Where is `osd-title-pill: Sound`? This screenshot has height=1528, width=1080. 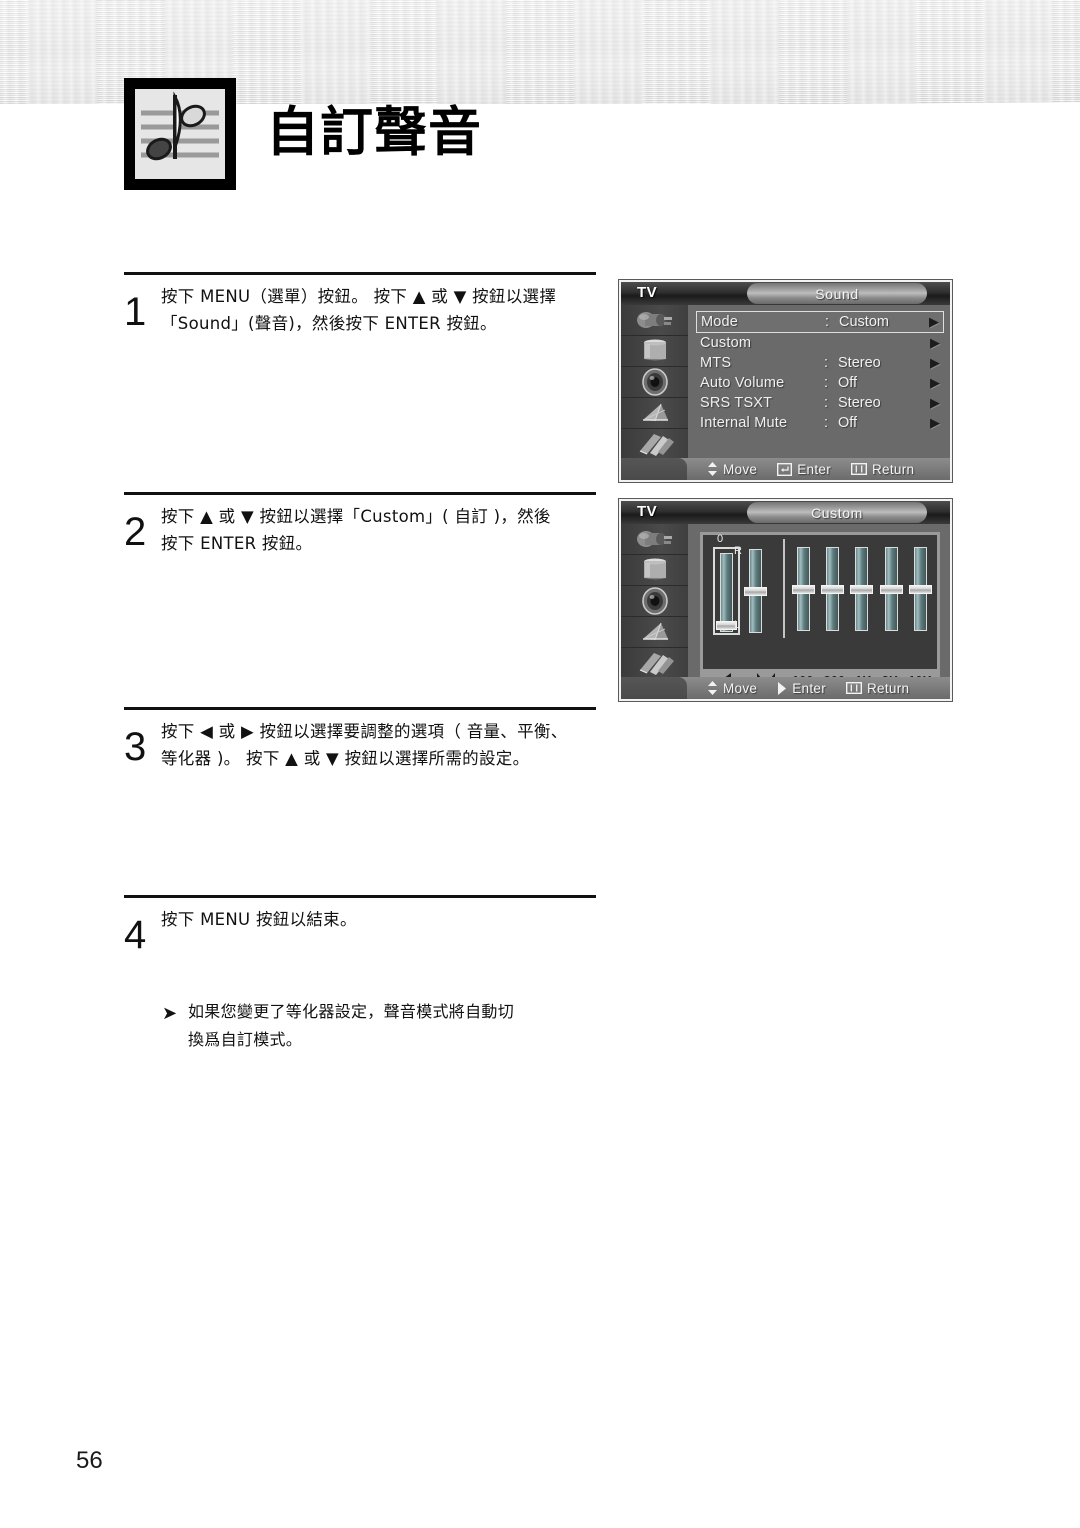
osd-title-pill: Sound is located at coordinates (837, 293).